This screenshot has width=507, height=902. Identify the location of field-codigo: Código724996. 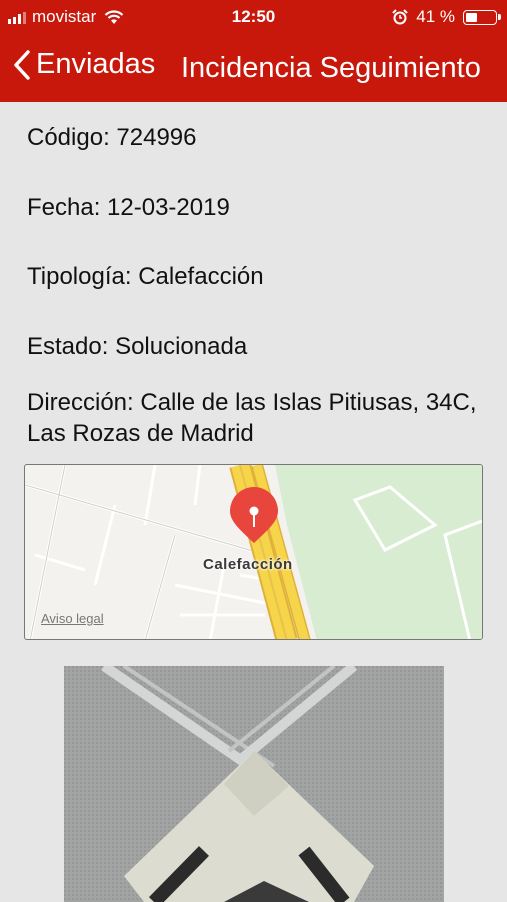
(257, 137).